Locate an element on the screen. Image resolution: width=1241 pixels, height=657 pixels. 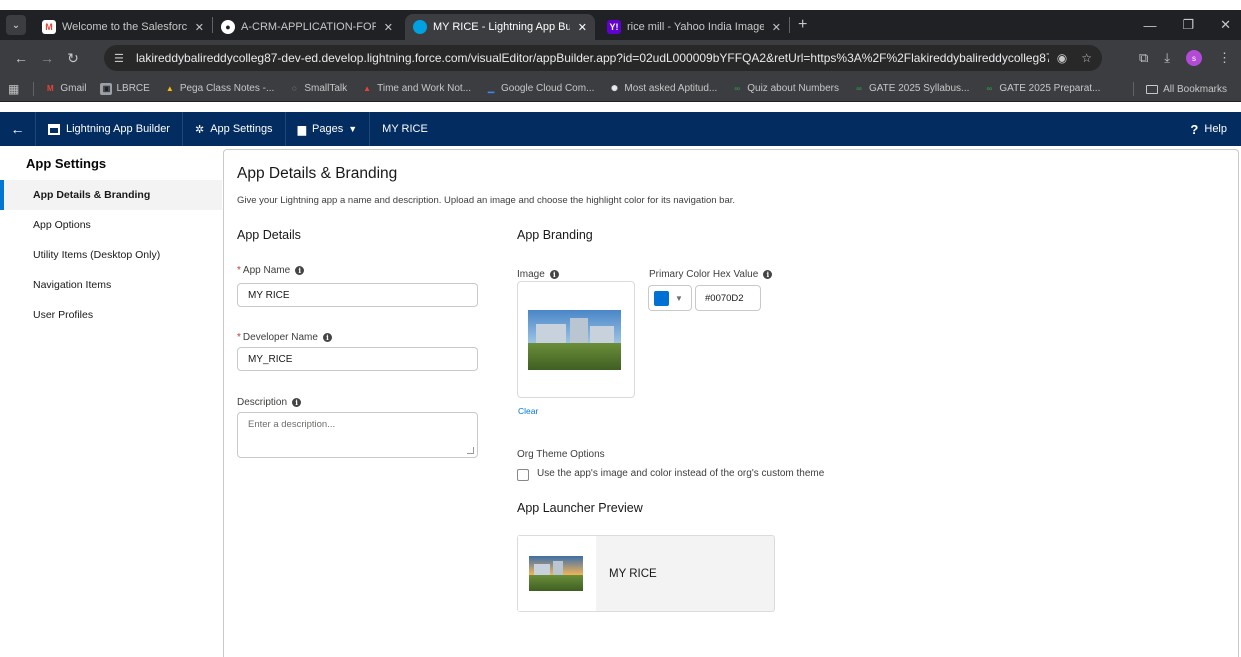
chatgpt-icon: ✺ is located at coordinates (614, 88).